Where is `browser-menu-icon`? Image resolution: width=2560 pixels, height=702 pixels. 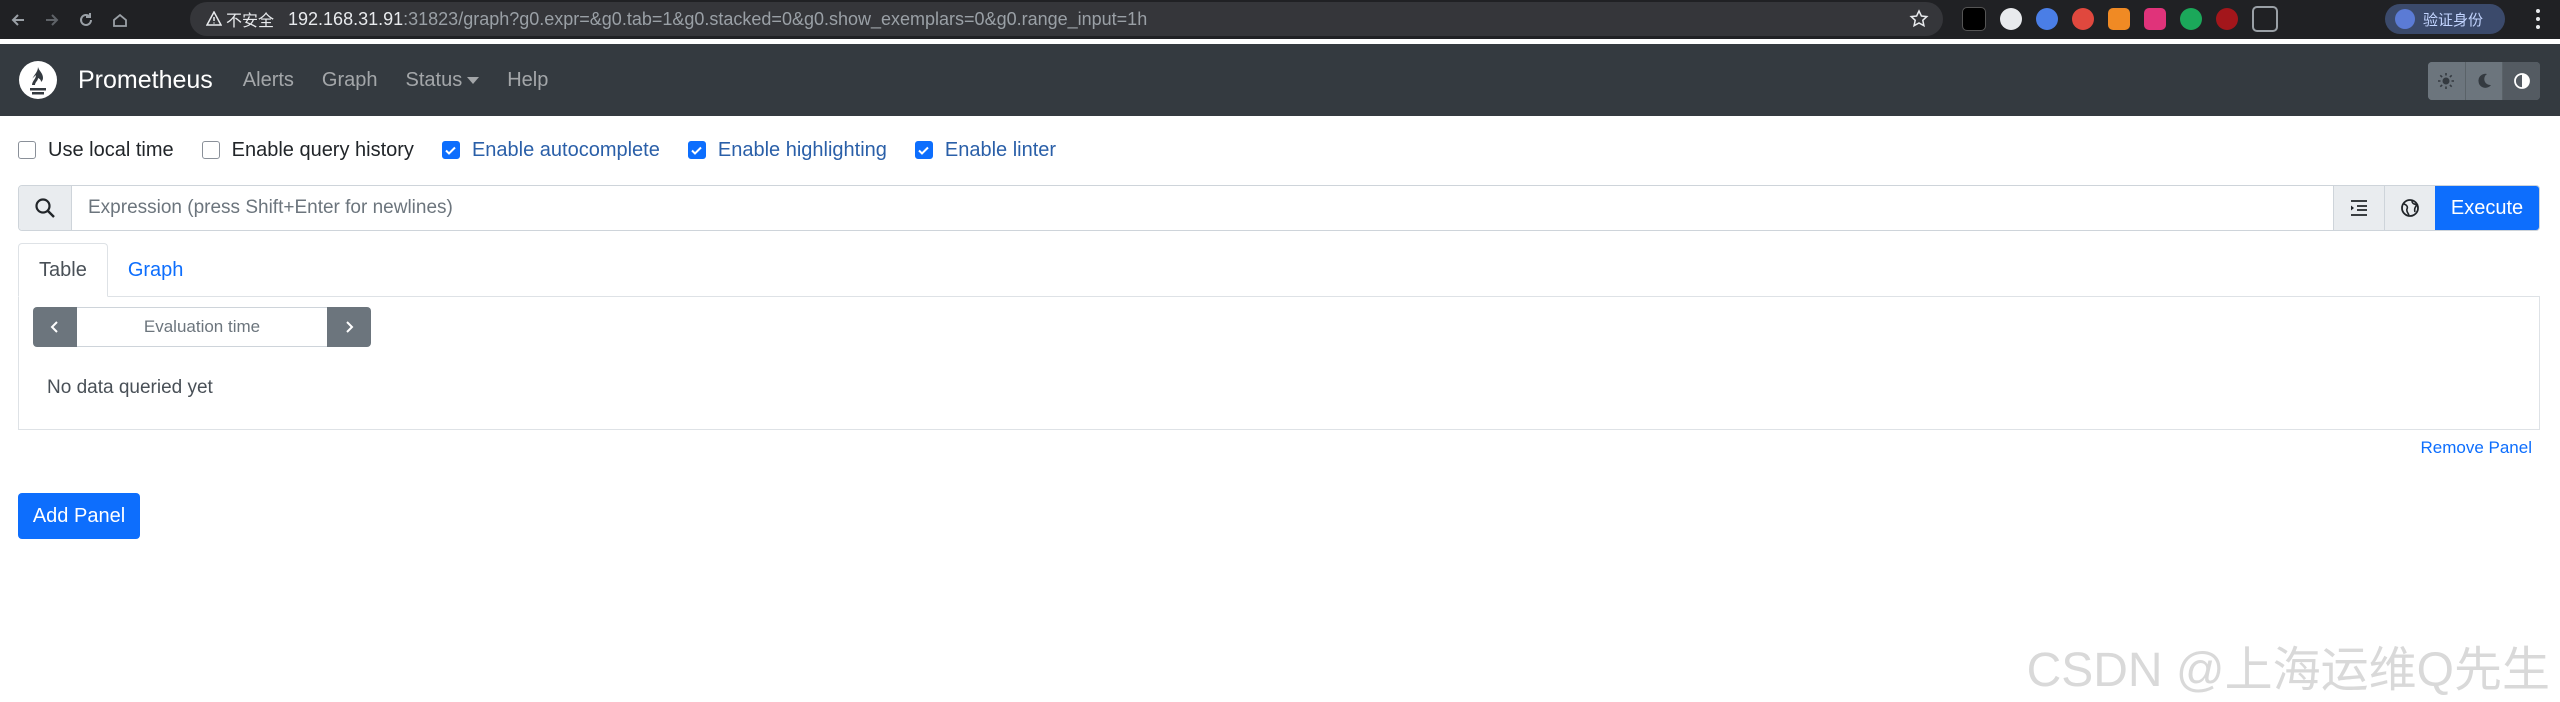
browser-menu-icon is located at coordinates (2538, 19).